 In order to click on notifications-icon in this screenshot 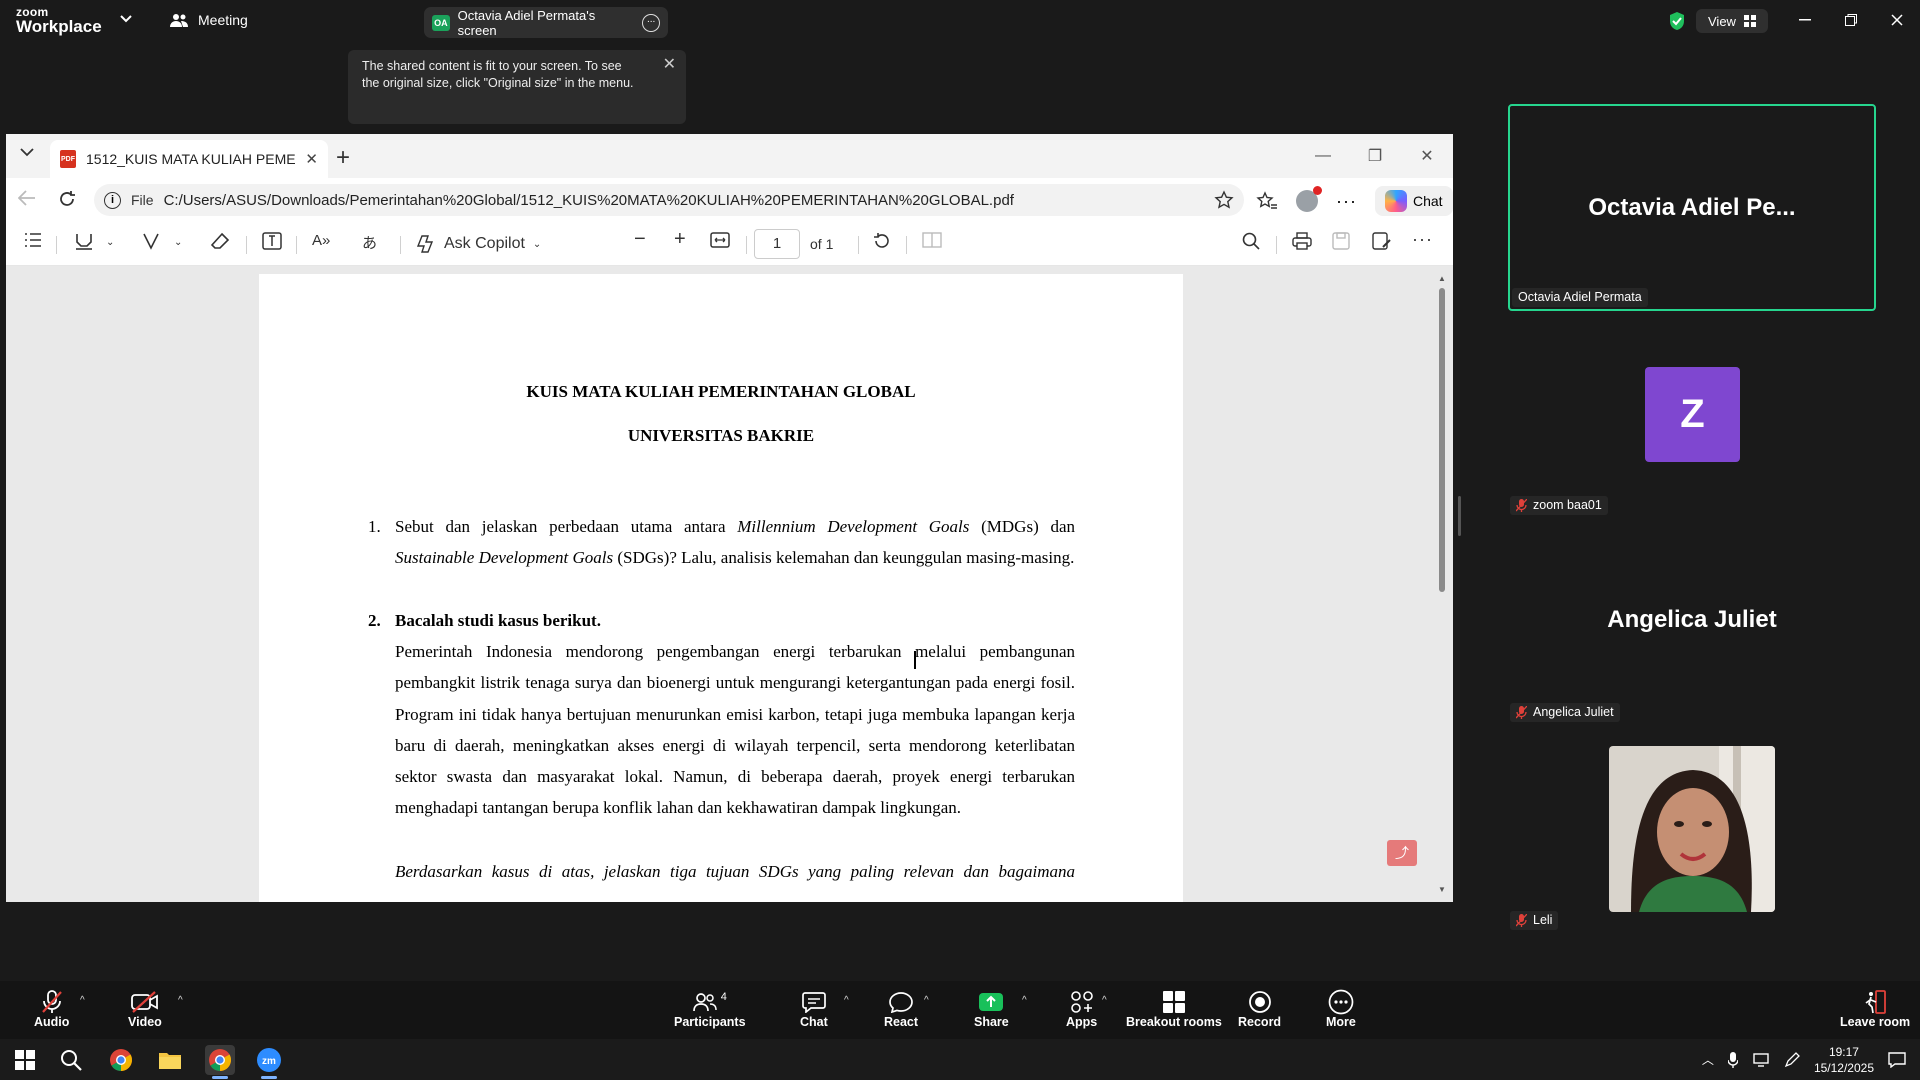, I will do `click(1897, 1059)`.